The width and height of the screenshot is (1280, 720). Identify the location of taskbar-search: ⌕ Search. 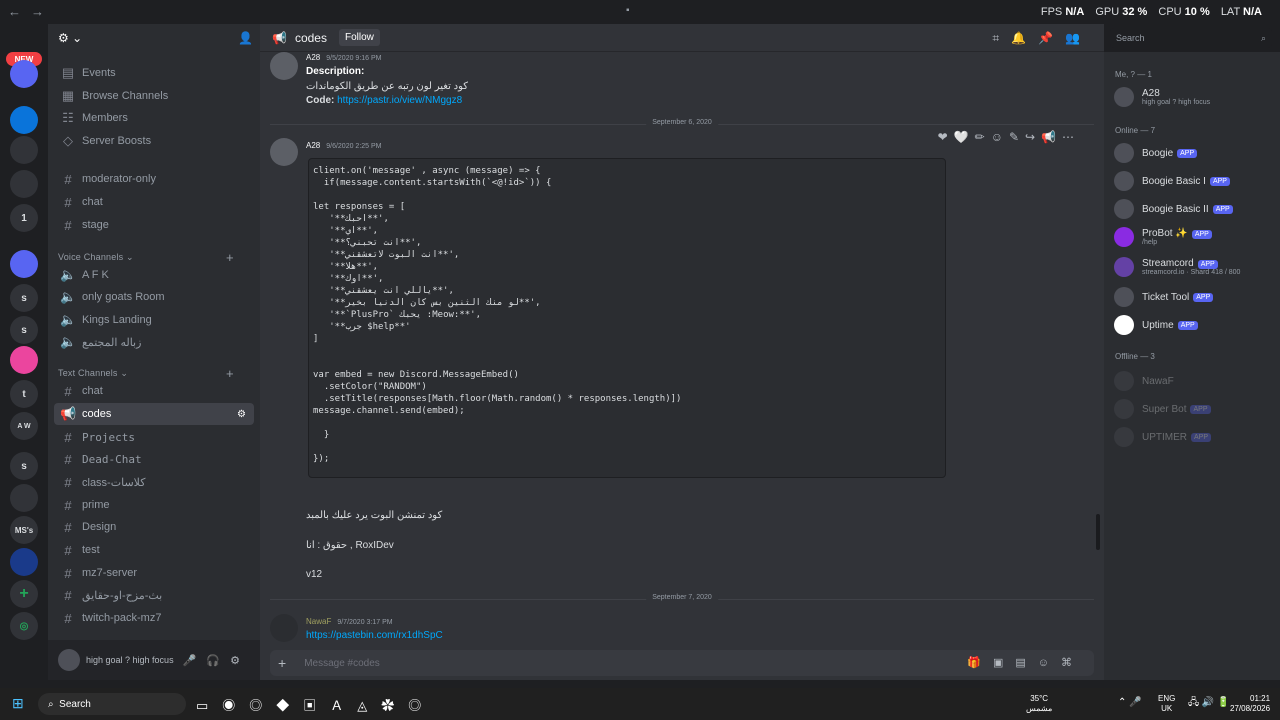
(112, 704).